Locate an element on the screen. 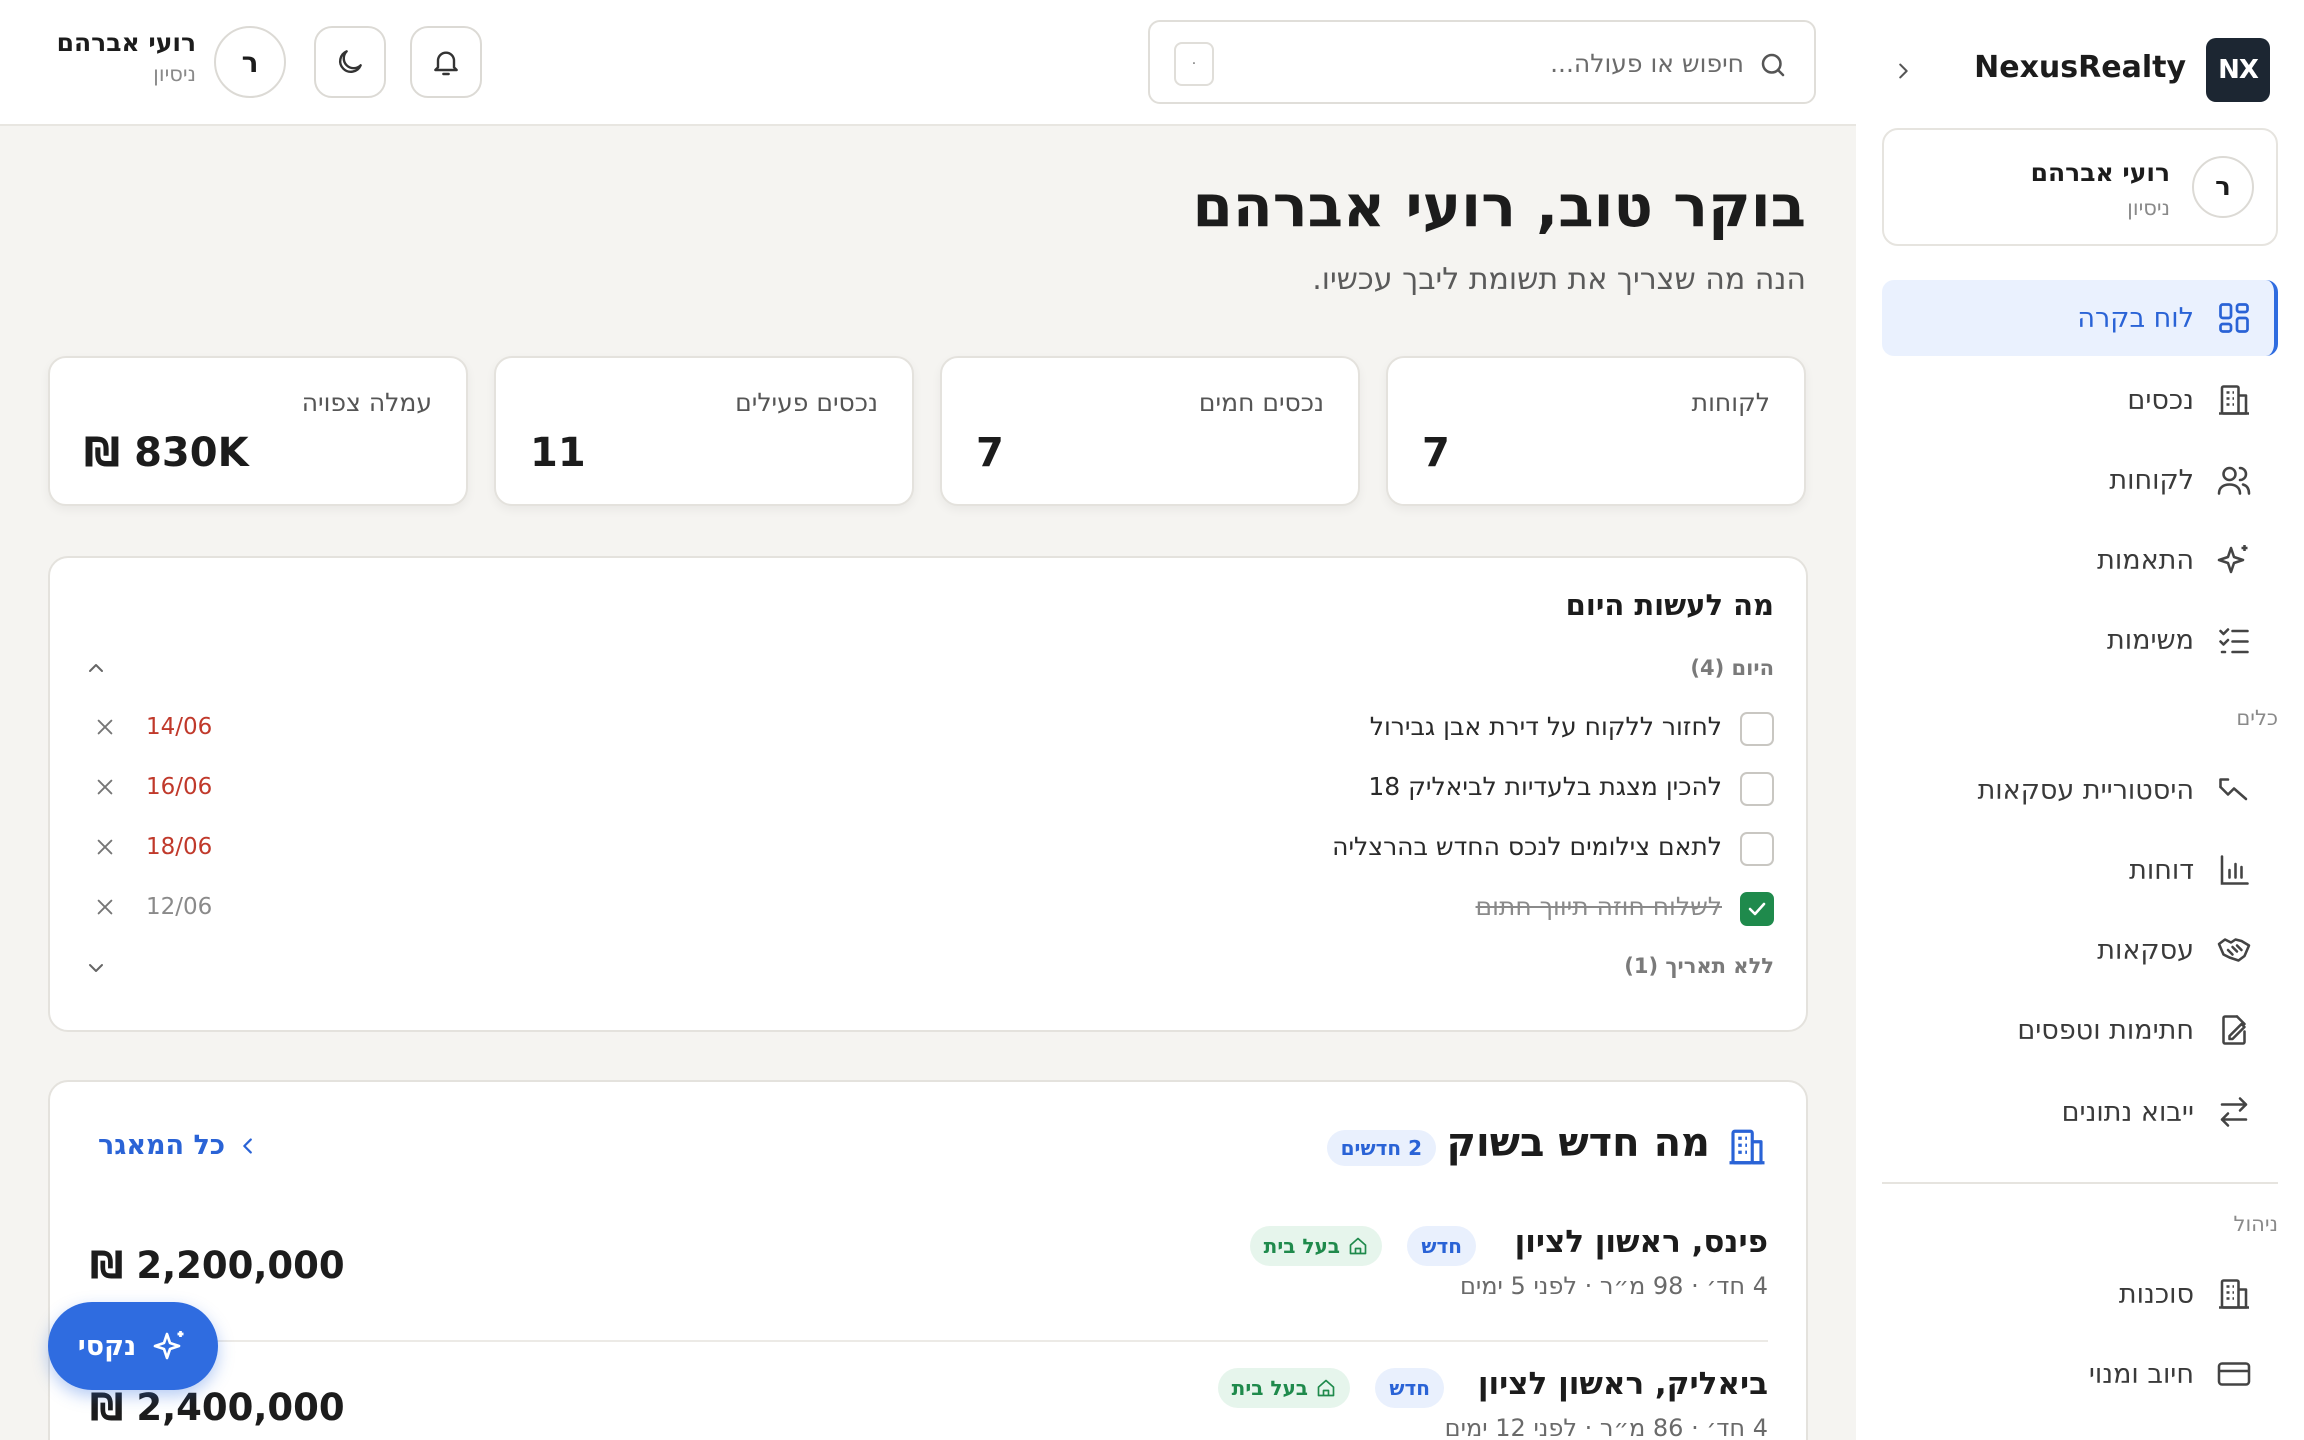 This screenshot has width=2304, height=1440. bar-chart-icon is located at coordinates (2234, 870).